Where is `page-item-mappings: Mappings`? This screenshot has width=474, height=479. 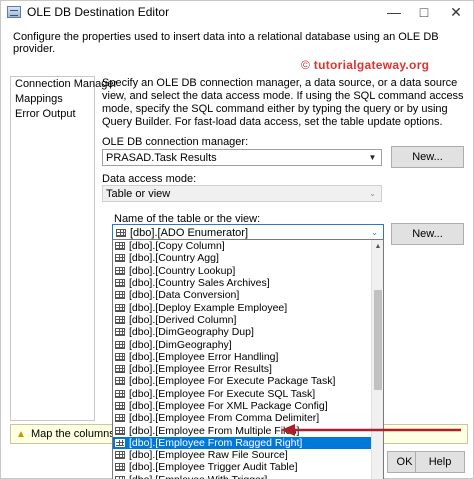 page-item-mappings: Mappings is located at coordinates (52, 99).